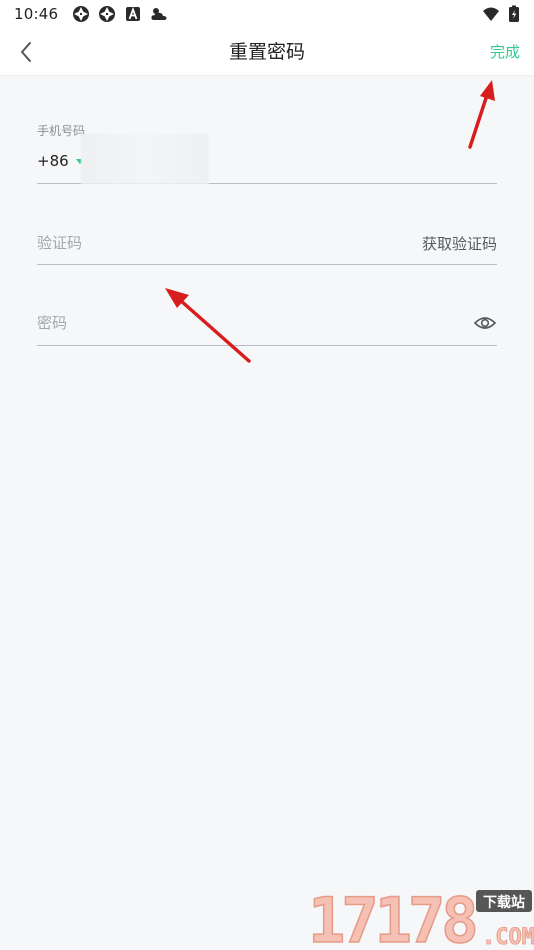  What do you see at coordinates (133, 13) in the screenshot?
I see `a-badge-icon` at bounding box center [133, 13].